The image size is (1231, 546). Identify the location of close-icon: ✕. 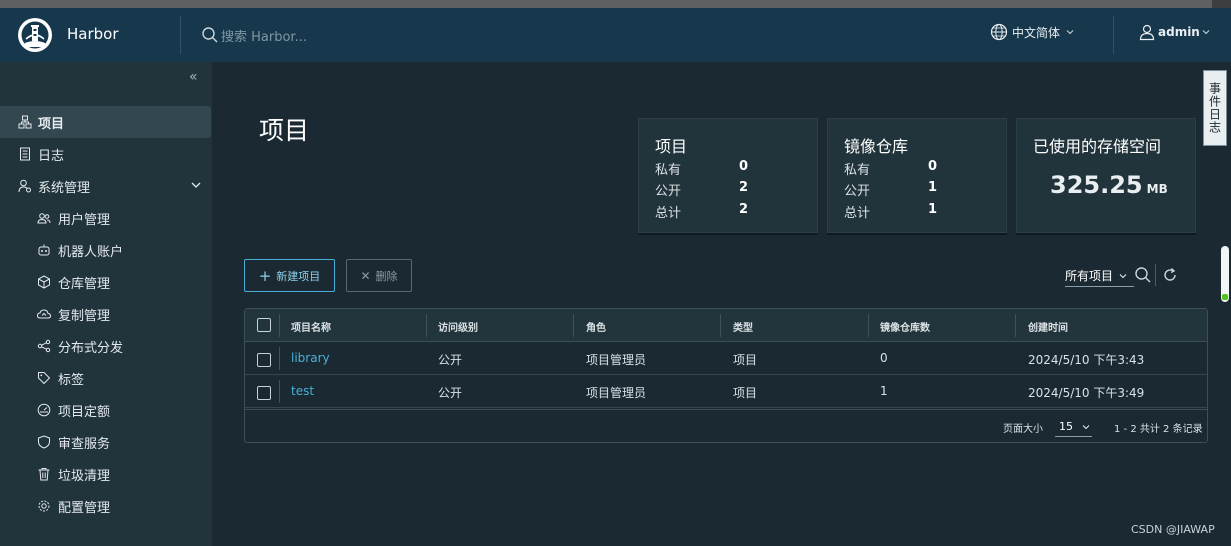
(365, 275).